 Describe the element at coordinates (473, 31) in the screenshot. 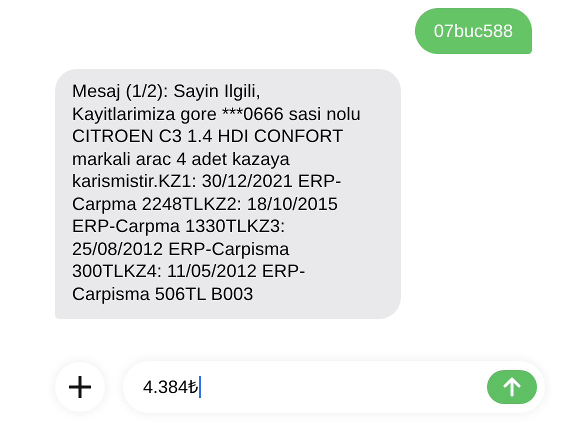

I see `sent-message-bubble: 07buc588` at that location.